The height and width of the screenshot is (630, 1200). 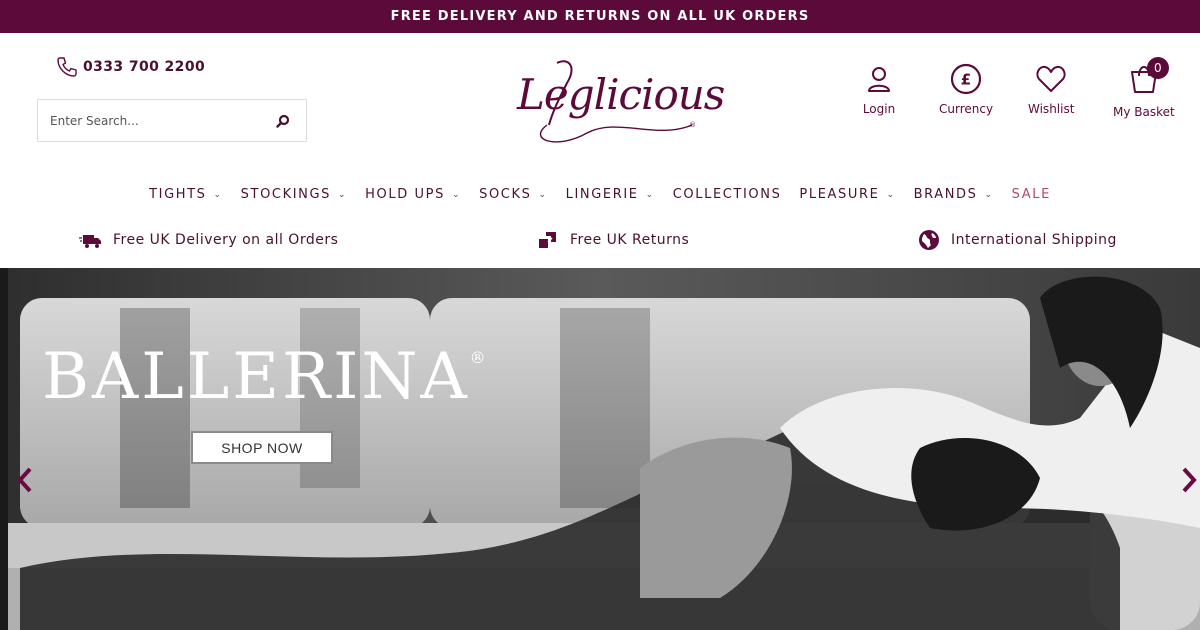 What do you see at coordinates (621, 94) in the screenshot?
I see `logo-text: Leglicious` at bounding box center [621, 94].